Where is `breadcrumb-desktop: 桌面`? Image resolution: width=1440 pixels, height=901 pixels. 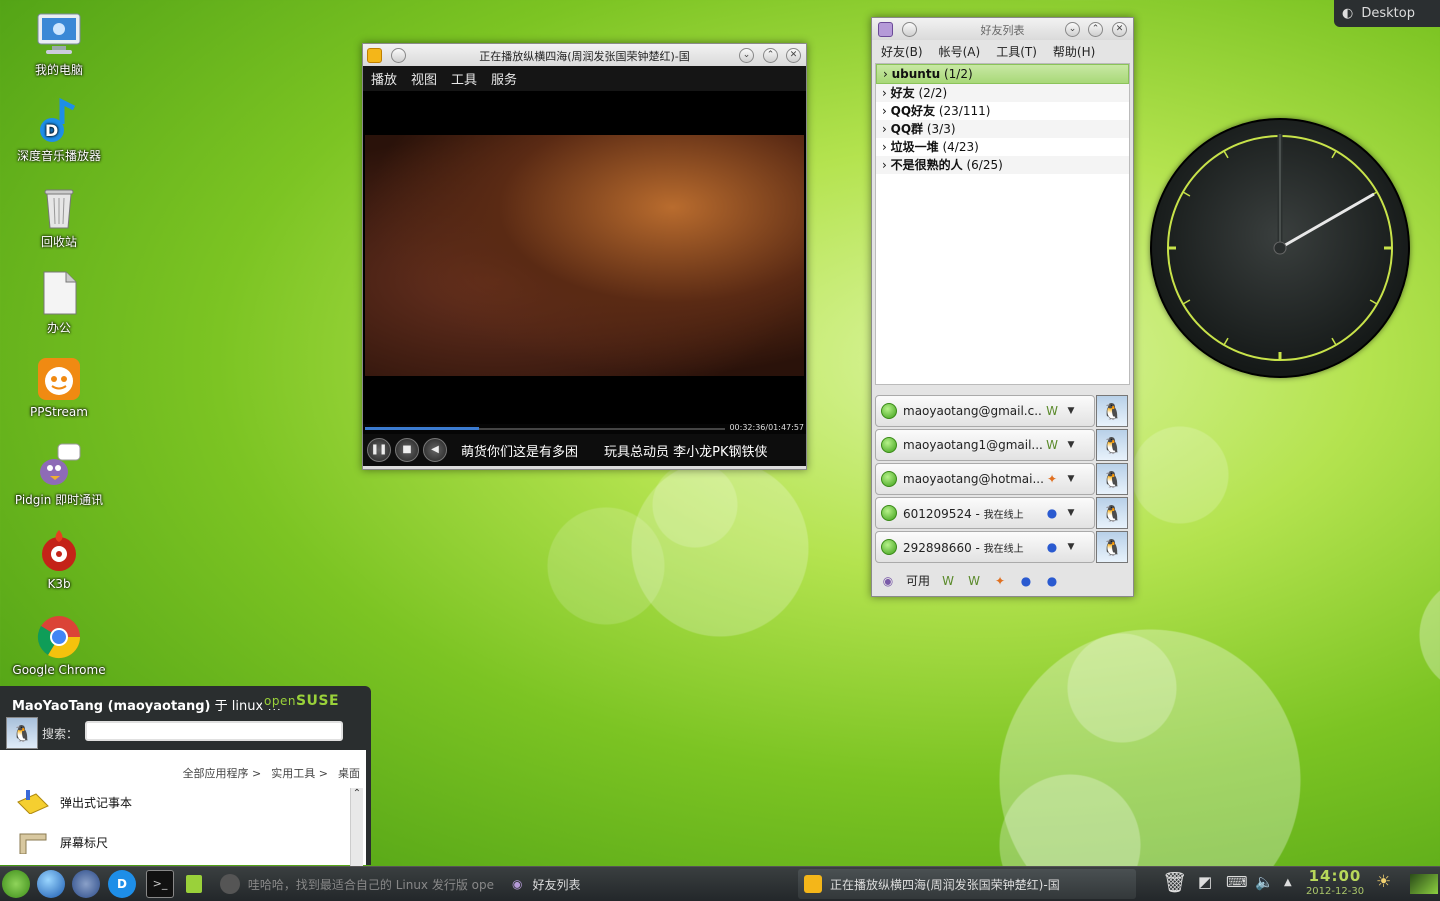
breadcrumb-desktop: 桌面 is located at coordinates (349, 773).